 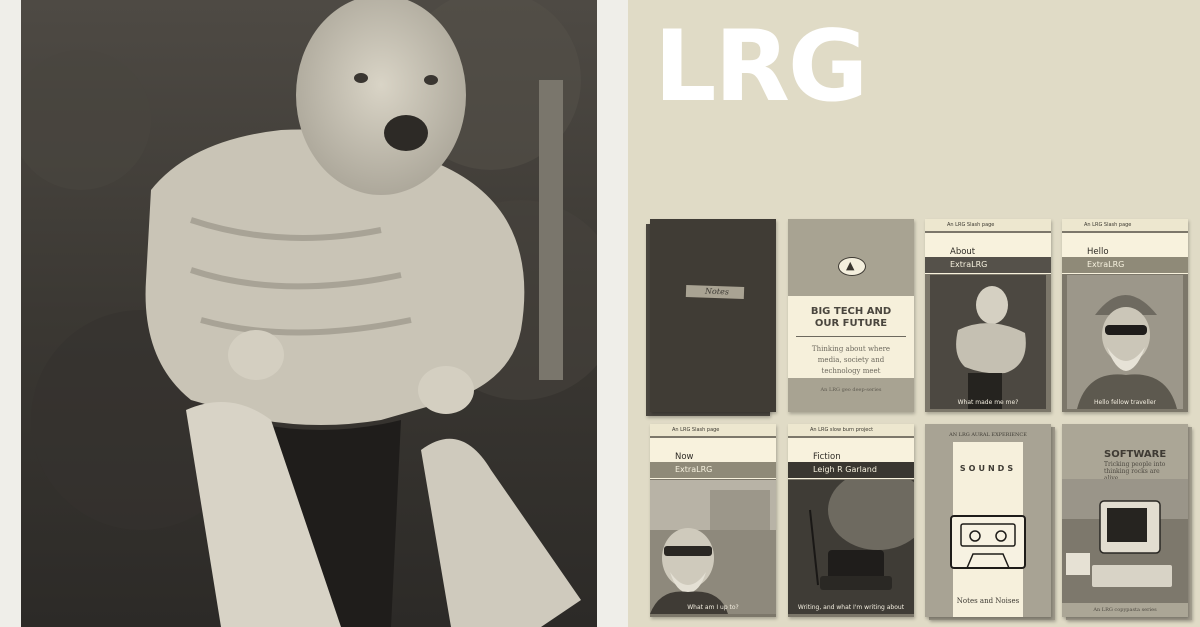 I want to click on hello-subtitle-bar: ExtraLRG, so click(x=1125, y=265).